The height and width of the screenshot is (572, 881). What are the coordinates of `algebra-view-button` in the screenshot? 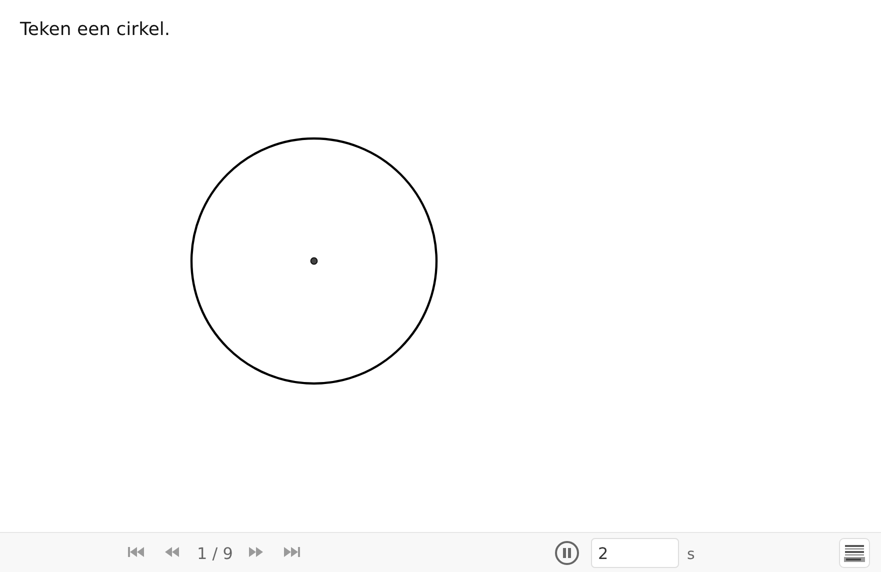 It's located at (854, 553).